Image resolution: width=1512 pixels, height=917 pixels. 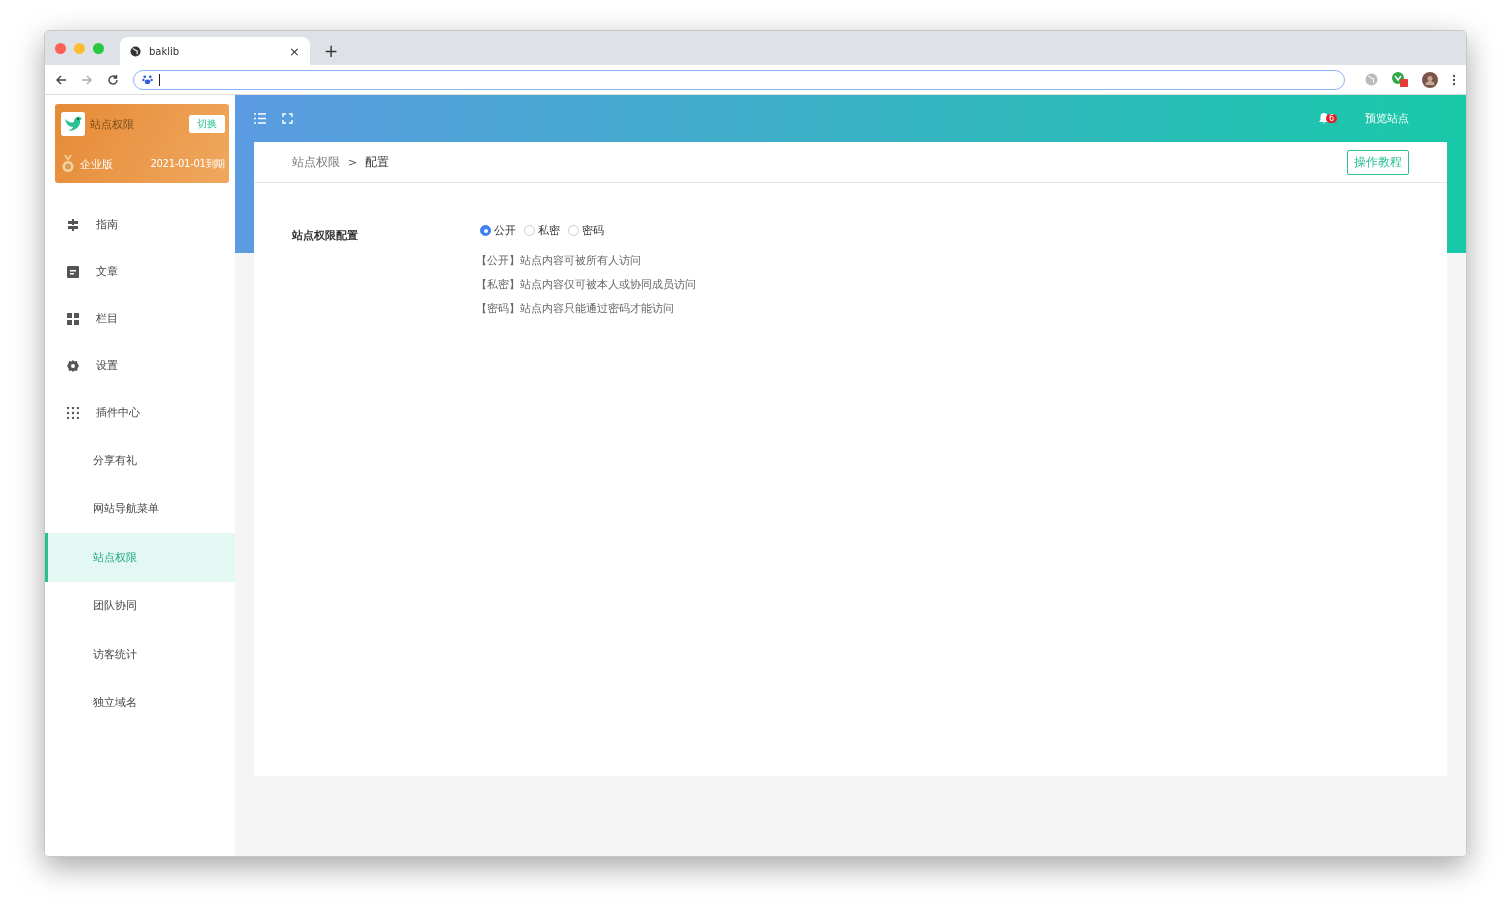 What do you see at coordinates (287, 118) in the screenshot?
I see `fullscreen-icon` at bounding box center [287, 118].